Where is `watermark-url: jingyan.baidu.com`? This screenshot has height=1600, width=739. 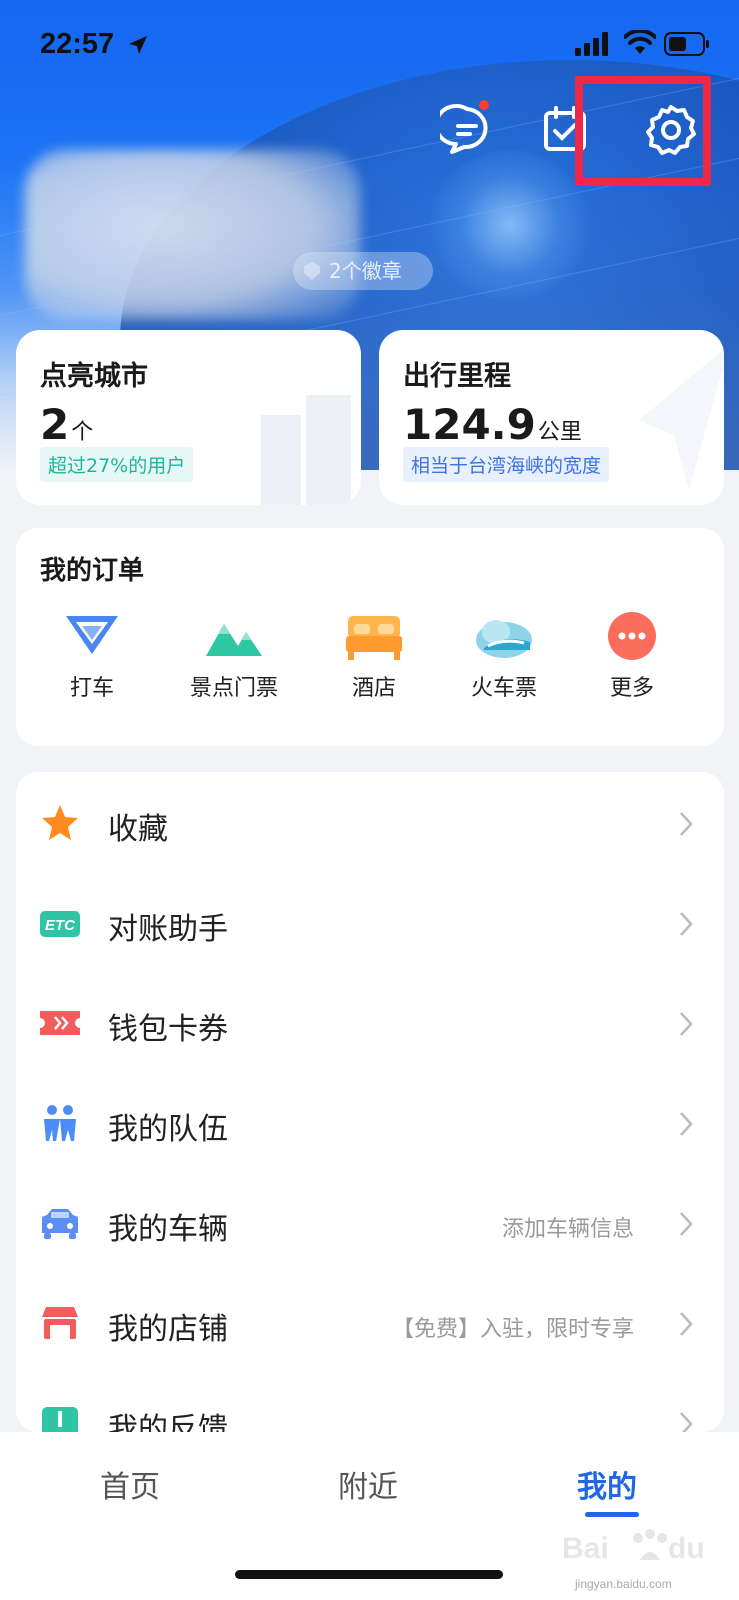 watermark-url: jingyan.baidu.com is located at coordinates (623, 1584).